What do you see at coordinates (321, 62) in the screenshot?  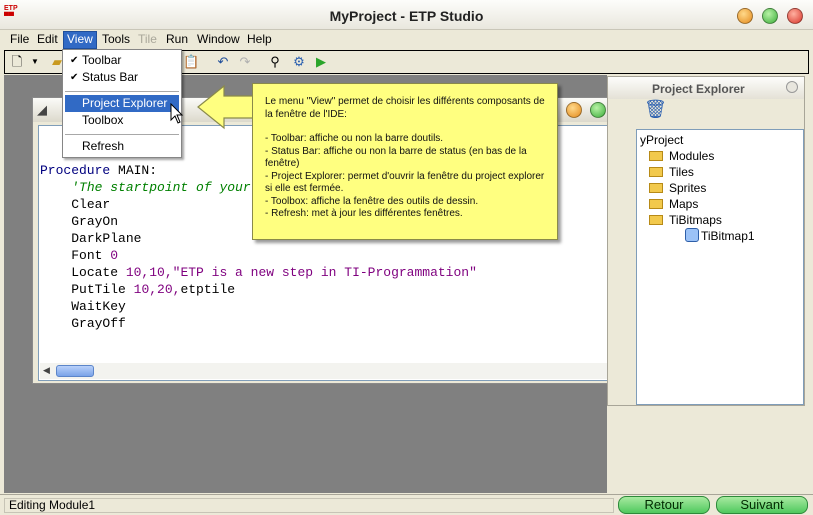 I see `run-play-icon: ▶` at bounding box center [321, 62].